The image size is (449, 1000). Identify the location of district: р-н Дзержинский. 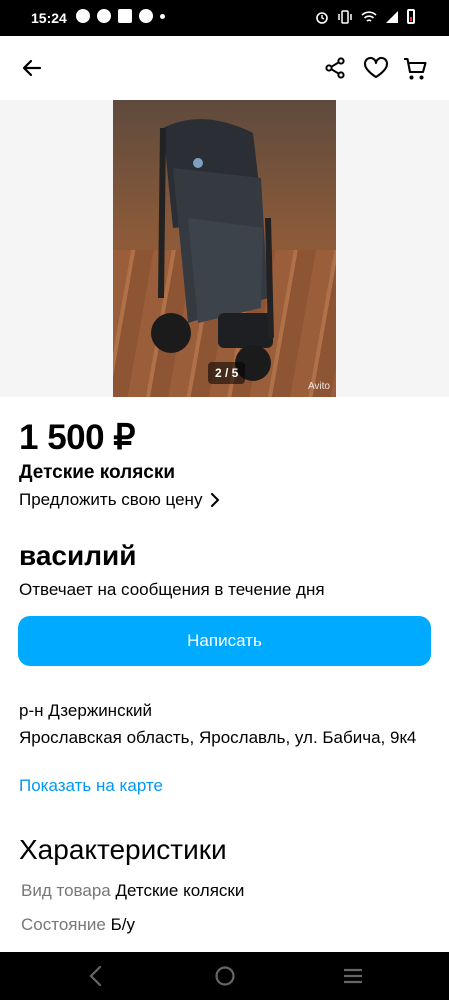
(86, 710).